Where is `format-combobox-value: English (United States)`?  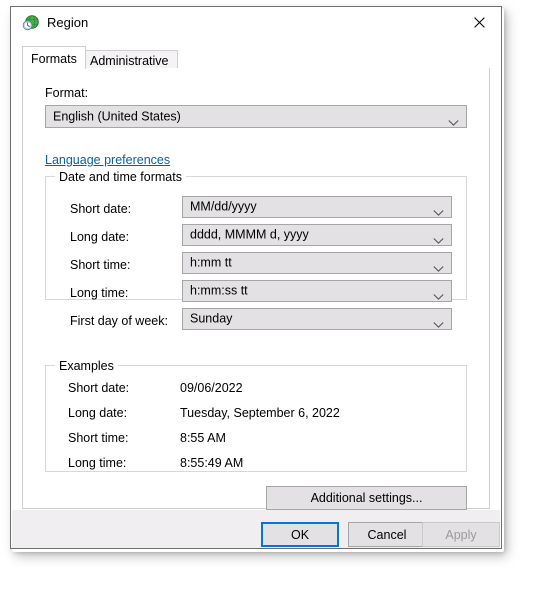 format-combobox-value: English (United States) is located at coordinates (117, 116).